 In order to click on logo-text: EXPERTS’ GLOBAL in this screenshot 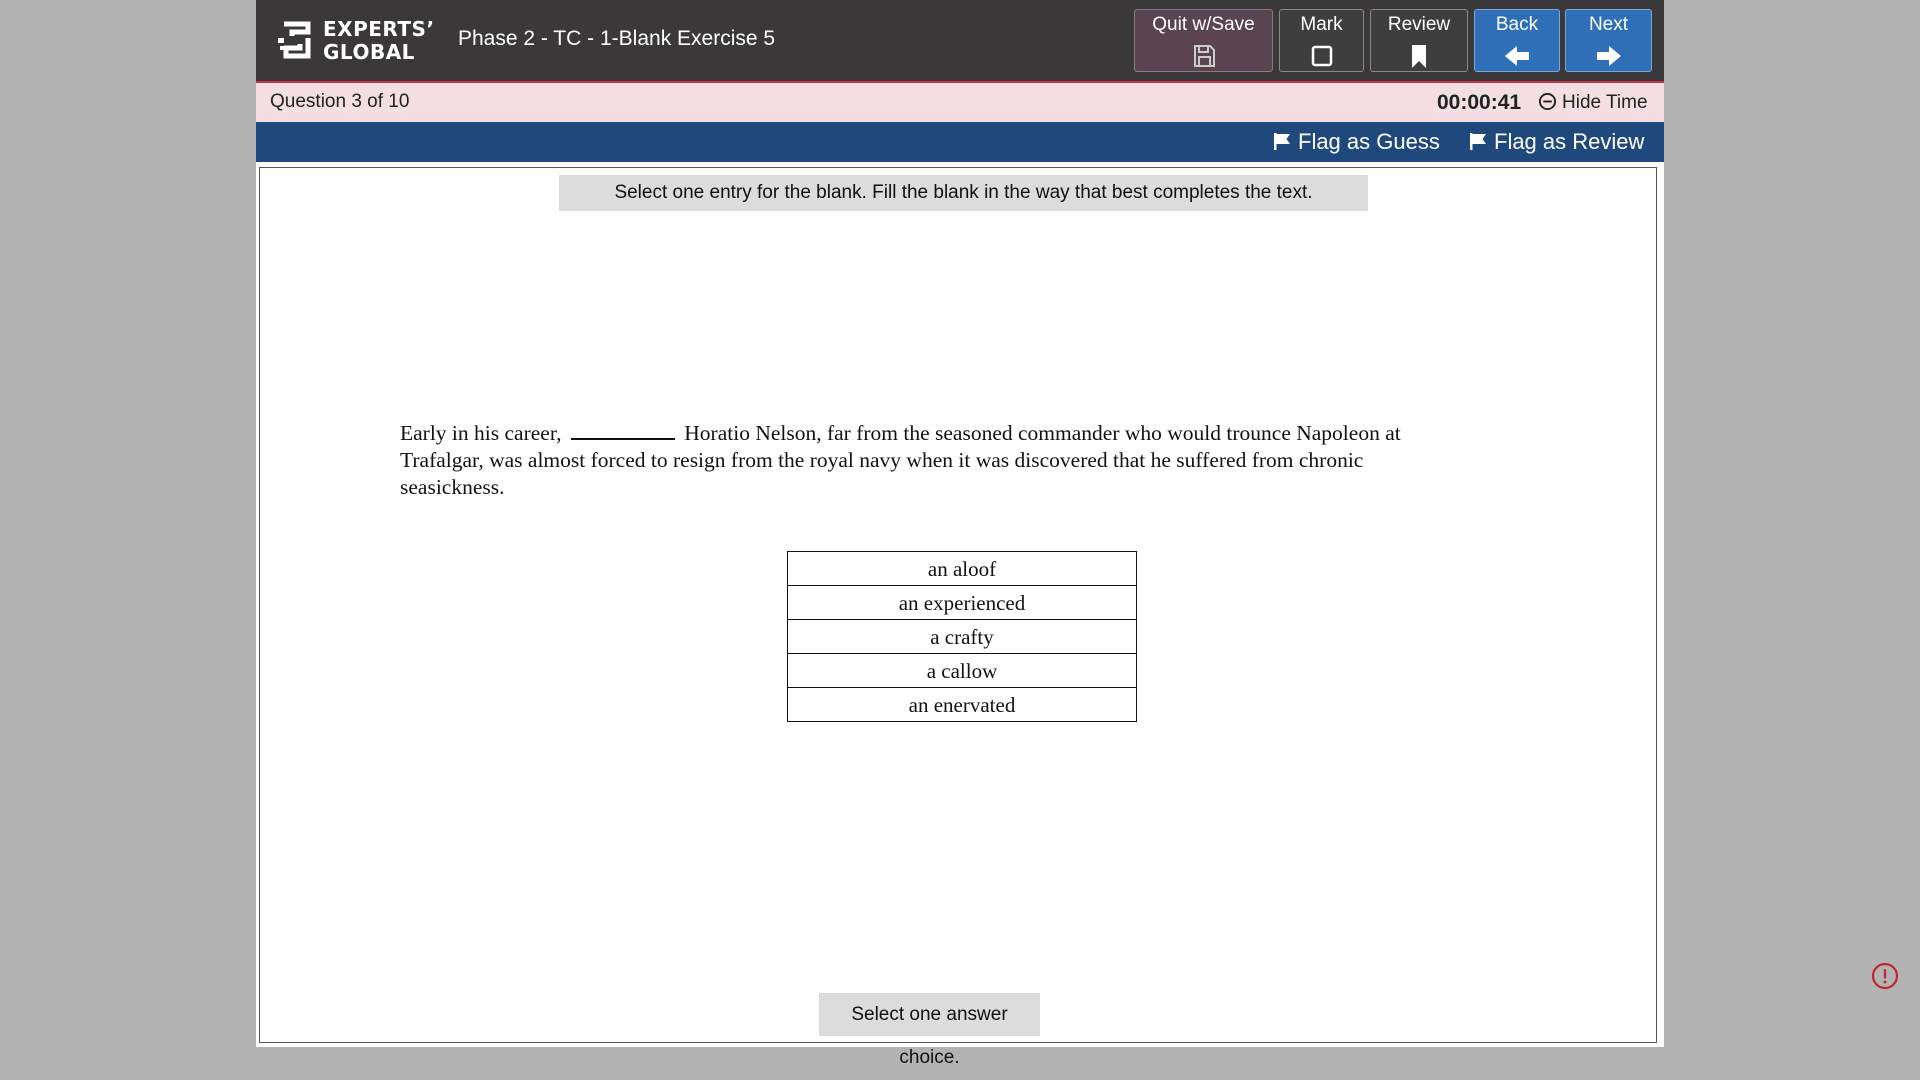, I will do `click(379, 41)`.